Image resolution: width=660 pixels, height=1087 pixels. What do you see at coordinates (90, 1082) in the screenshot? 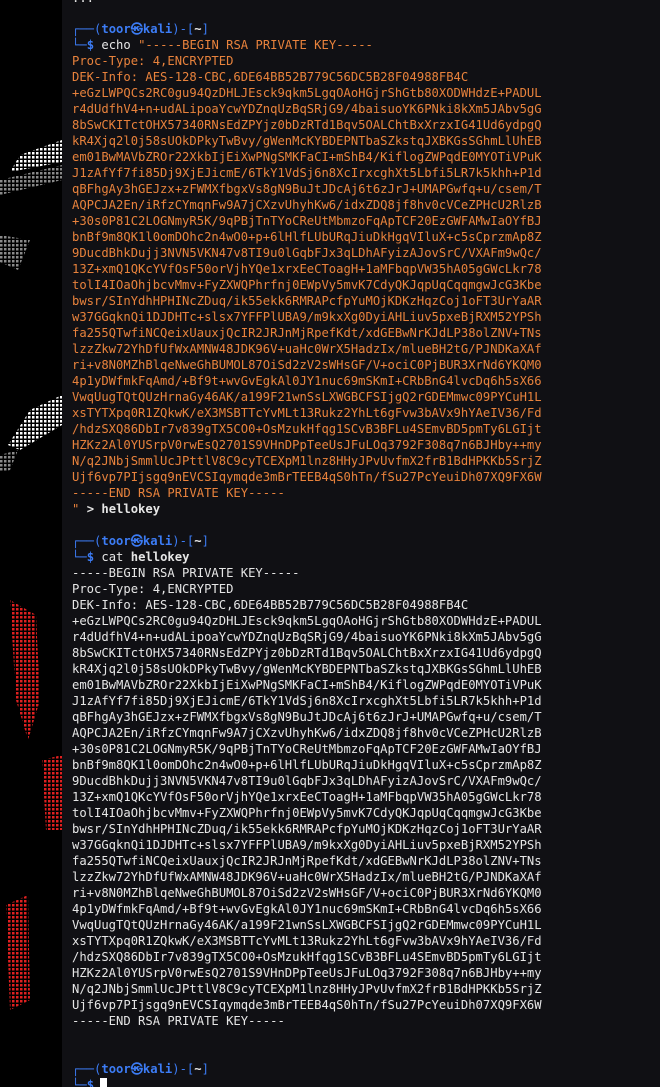
I see `command-line: └─$` at bounding box center [90, 1082].